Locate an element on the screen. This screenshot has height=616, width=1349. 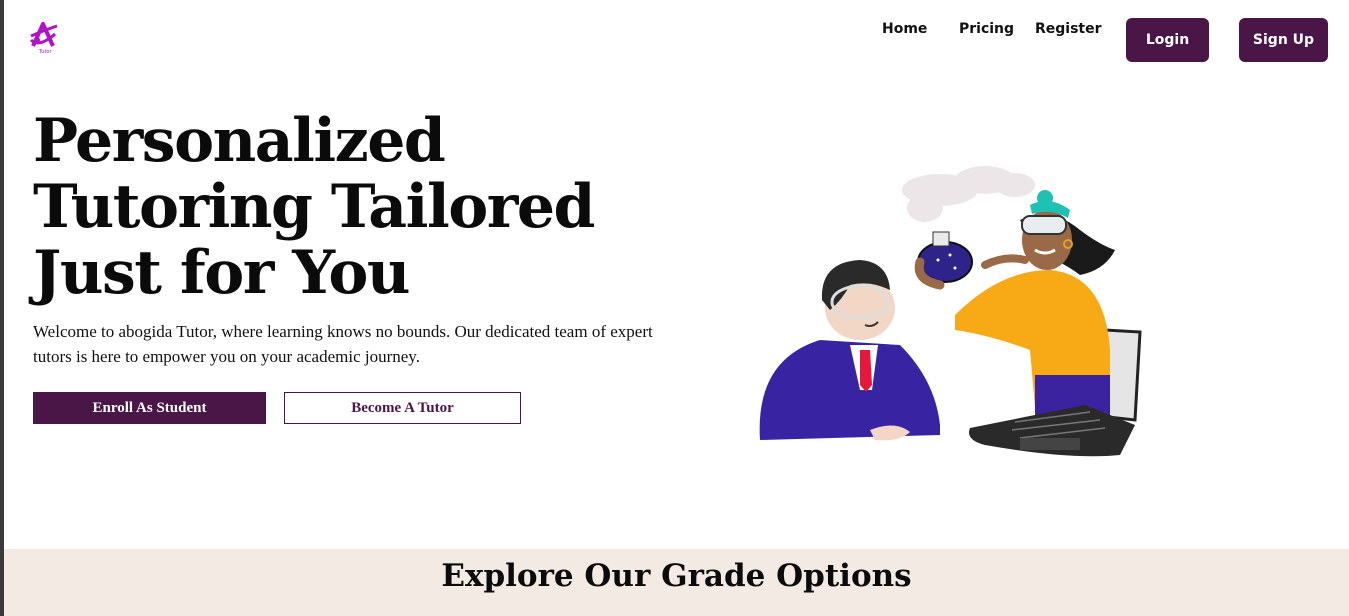
enroll-student-button: Enroll As Student is located at coordinates (149, 408).